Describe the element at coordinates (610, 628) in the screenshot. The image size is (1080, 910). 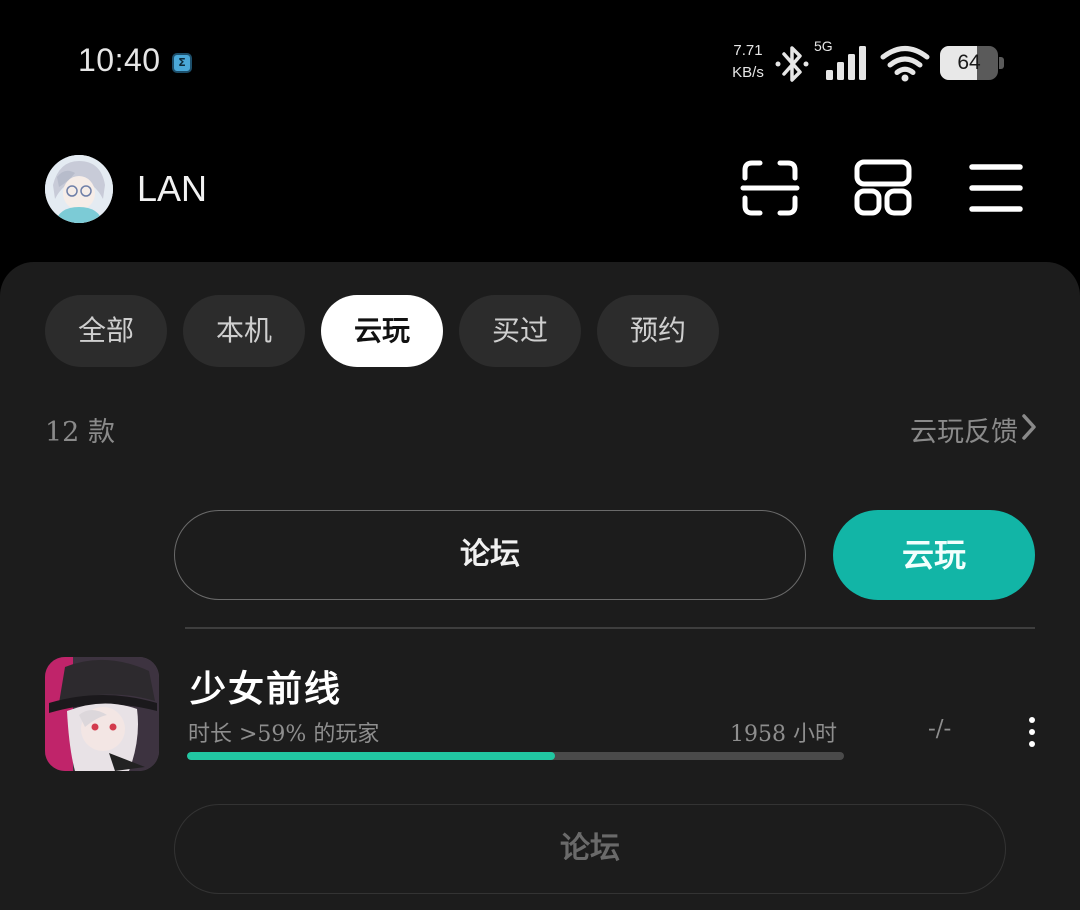
I see `divider` at that location.